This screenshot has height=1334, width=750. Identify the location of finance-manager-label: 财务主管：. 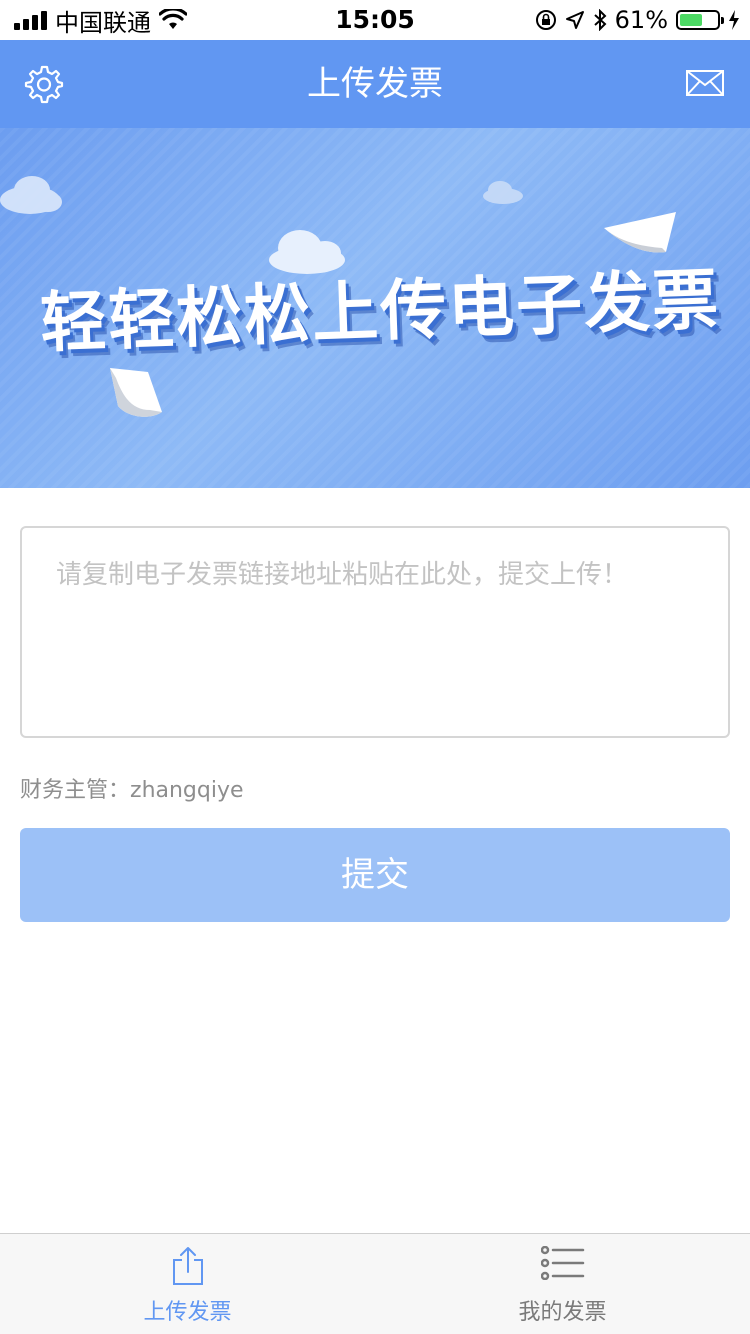
(75, 790).